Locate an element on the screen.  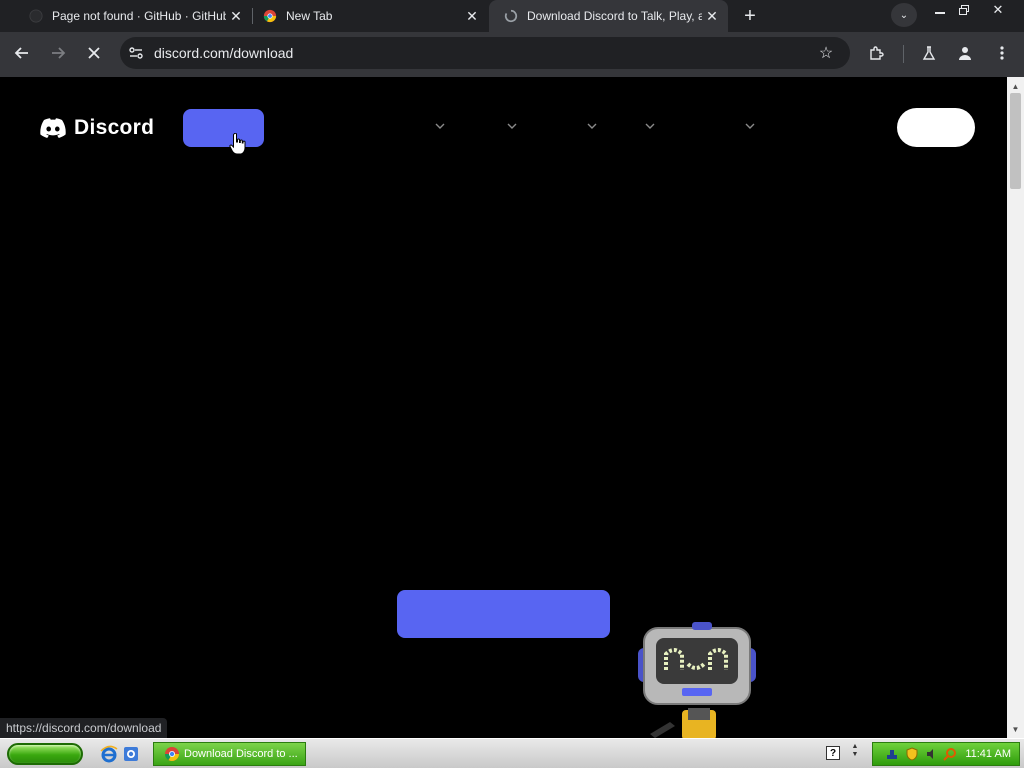
bookmark-star-icon: ☆ is located at coordinates (826, 53).